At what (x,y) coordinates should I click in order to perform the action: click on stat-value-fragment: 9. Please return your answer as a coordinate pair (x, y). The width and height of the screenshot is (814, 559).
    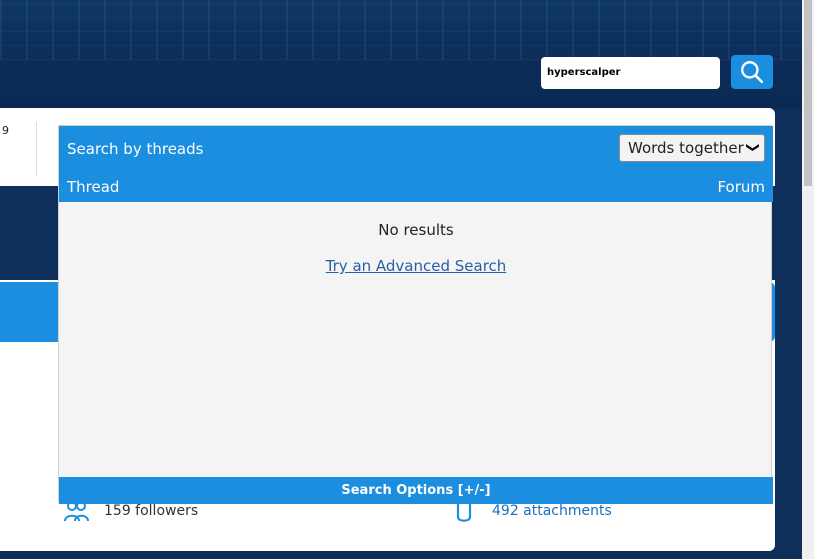
    Looking at the image, I should click on (5, 130).